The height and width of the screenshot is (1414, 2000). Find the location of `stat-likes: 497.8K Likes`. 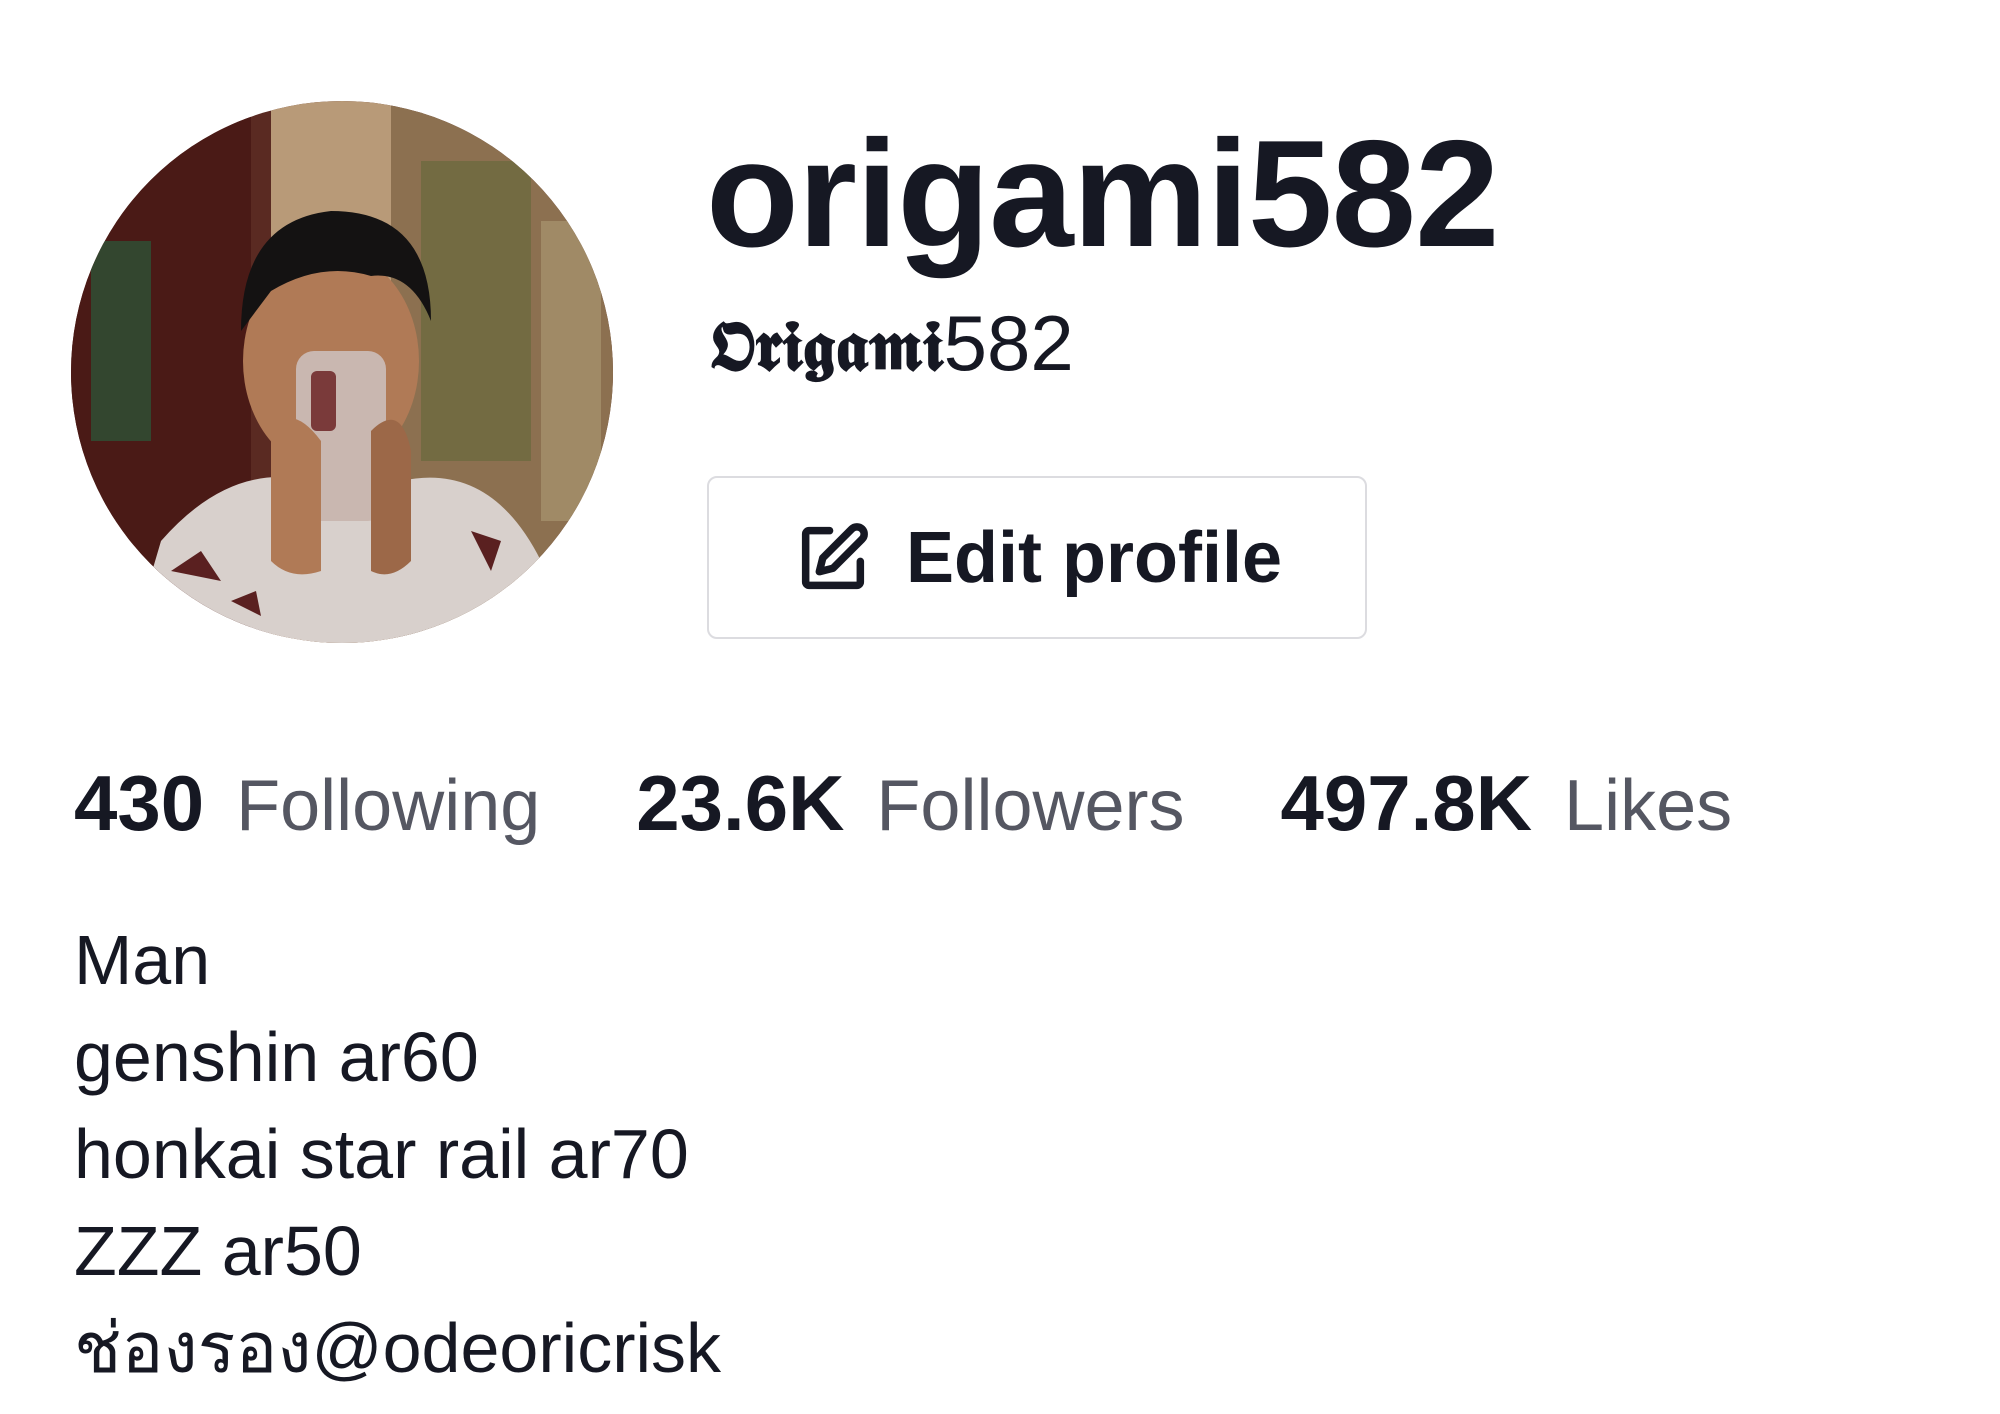

stat-likes: 497.8K Likes is located at coordinates (1507, 803).